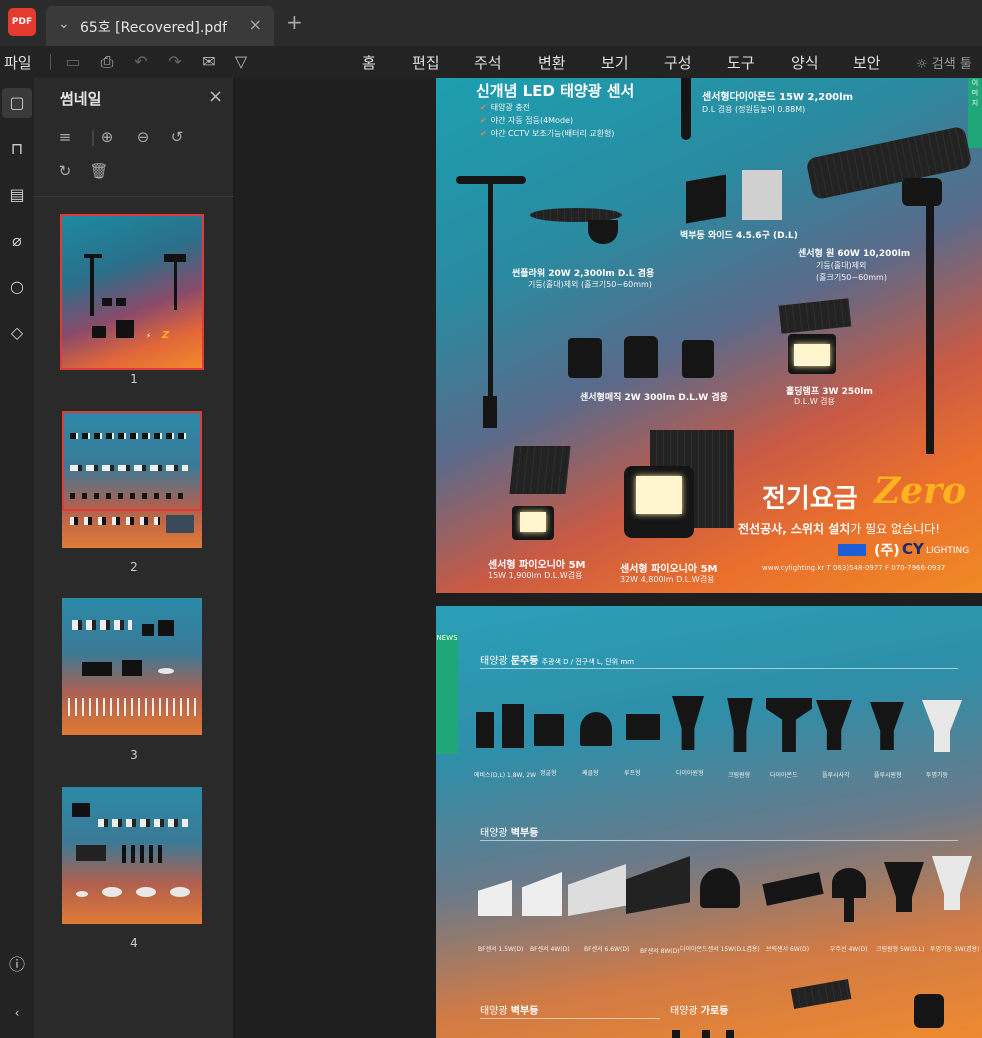 Image resolution: width=982 pixels, height=1038 pixels. Describe the element at coordinates (547, 133) in the screenshot. I see `page1-bullet-3: ✔ 야간 CCTV 보조기능(배터리 교환형)` at that location.